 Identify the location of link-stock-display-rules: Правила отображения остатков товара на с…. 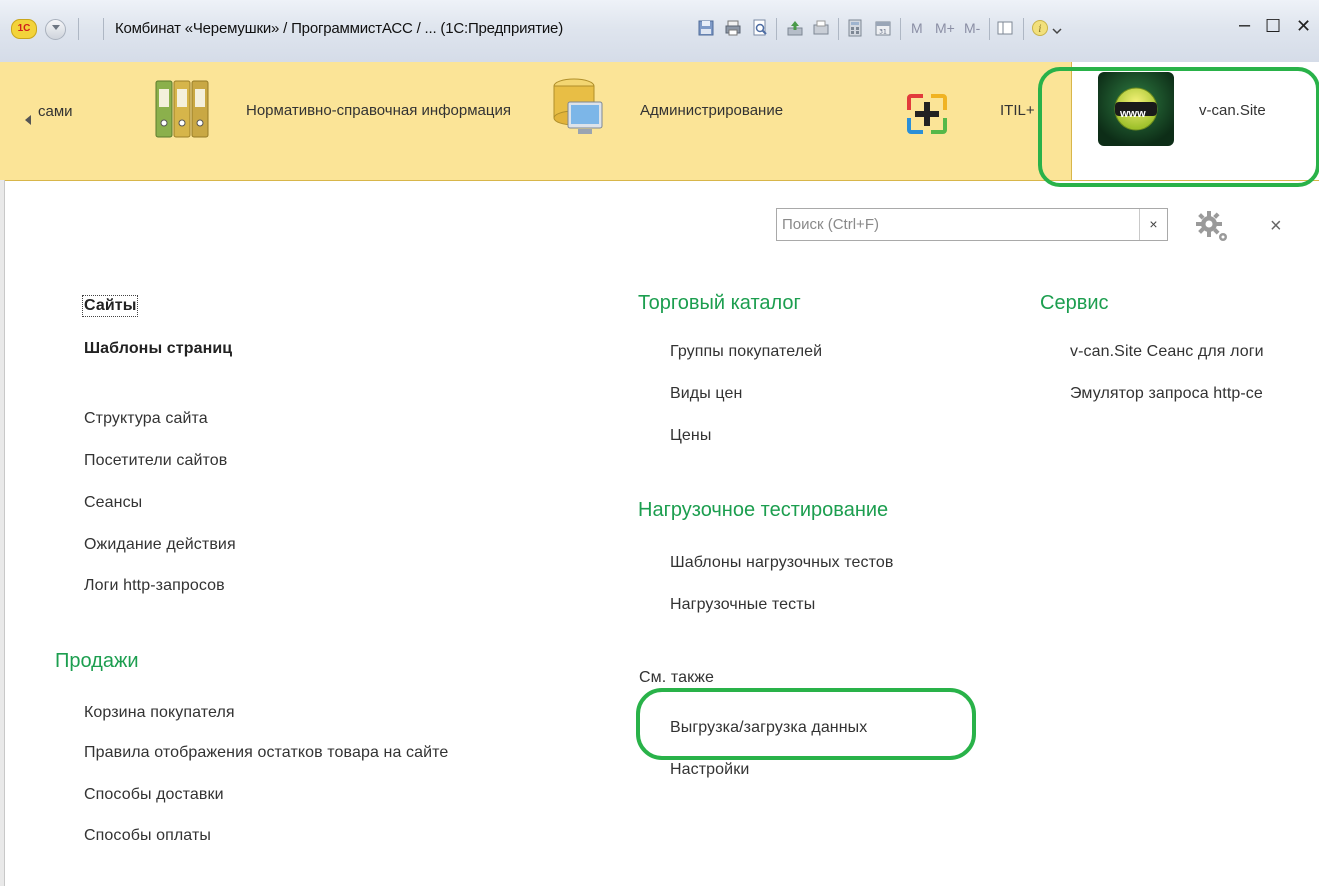
(266, 753).